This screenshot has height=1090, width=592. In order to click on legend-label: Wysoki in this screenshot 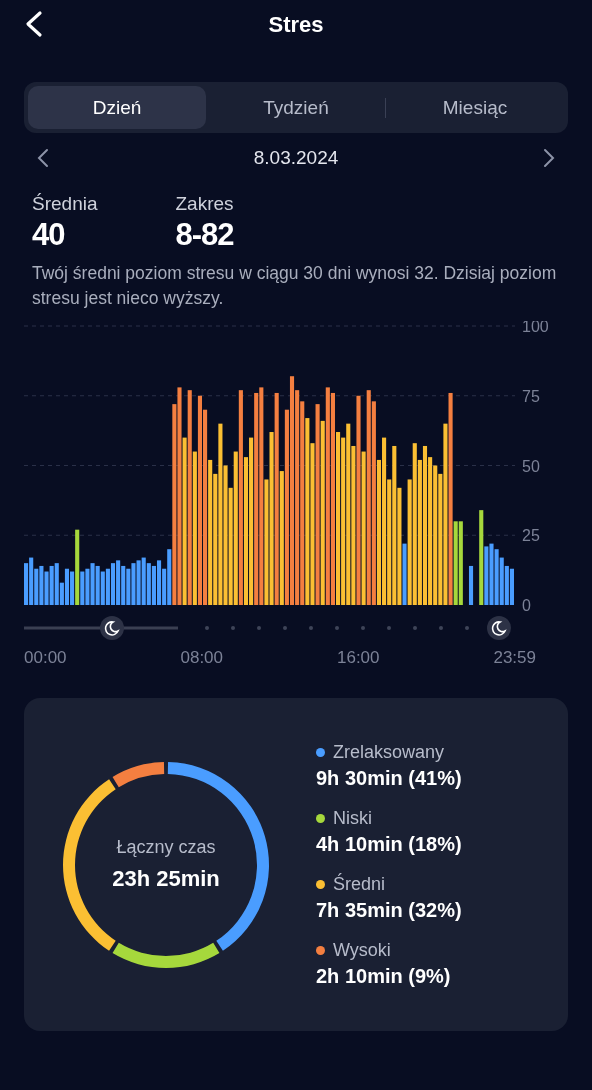, I will do `click(362, 950)`.